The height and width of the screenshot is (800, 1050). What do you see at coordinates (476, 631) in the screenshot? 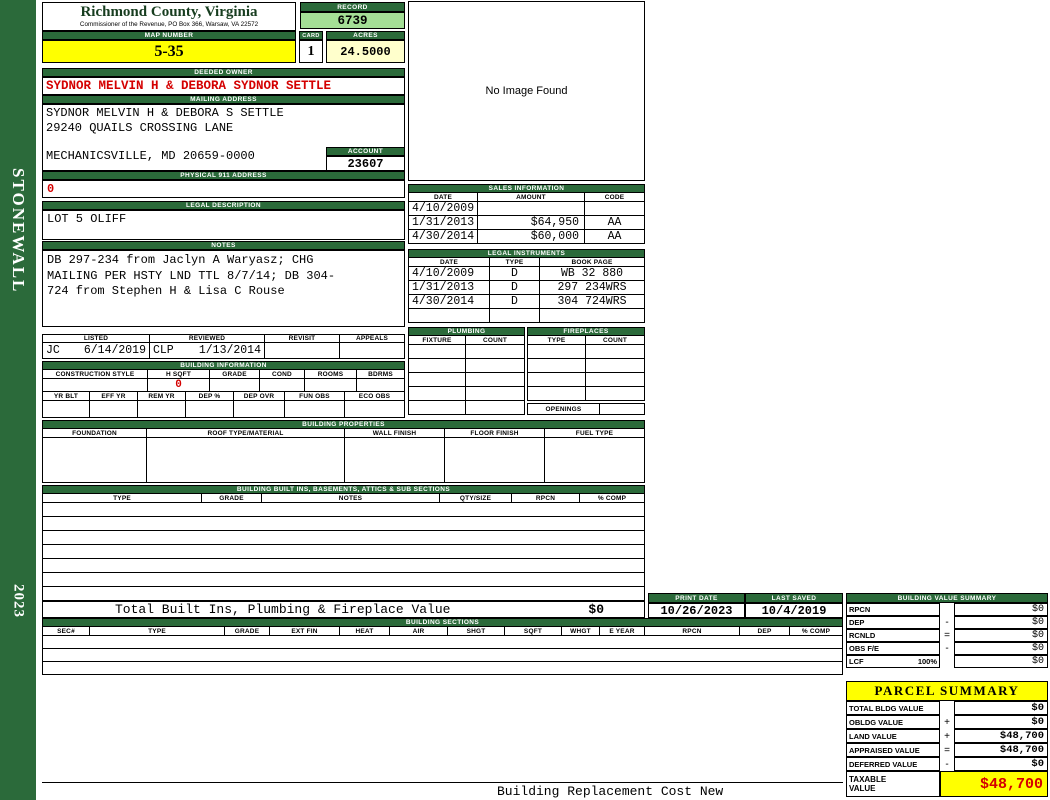
I see `col-header: SHGT` at bounding box center [476, 631].